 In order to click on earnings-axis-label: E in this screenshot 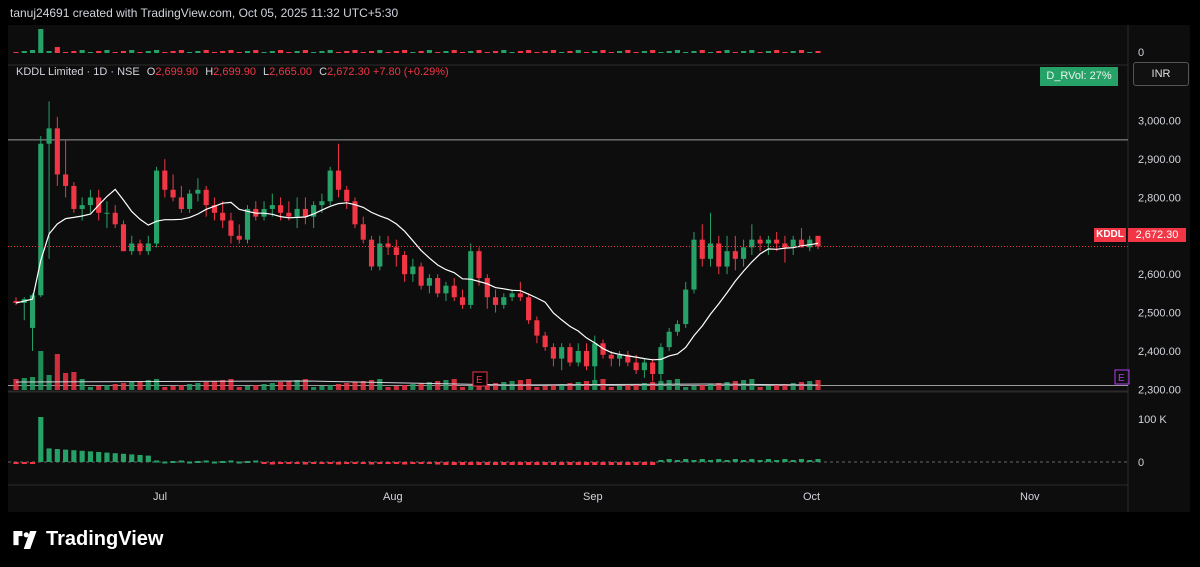, I will do `click(1121, 378)`.